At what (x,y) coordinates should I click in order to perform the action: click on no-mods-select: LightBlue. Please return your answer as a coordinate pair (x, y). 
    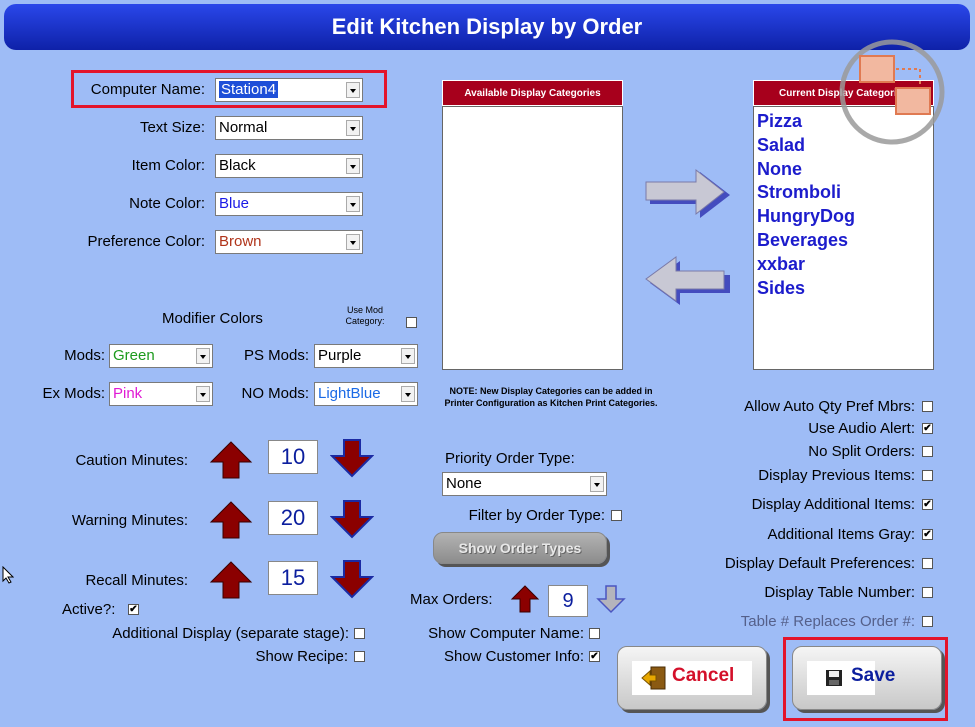
    Looking at the image, I should click on (366, 394).